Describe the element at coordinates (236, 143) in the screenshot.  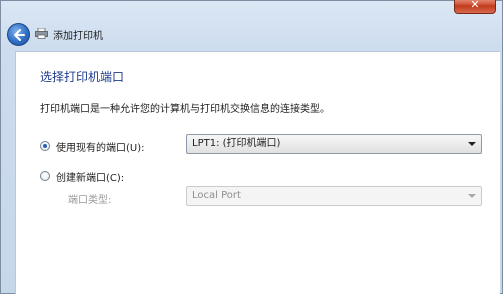
I see `existing-port-value: LPT1: (打印机端口)` at that location.